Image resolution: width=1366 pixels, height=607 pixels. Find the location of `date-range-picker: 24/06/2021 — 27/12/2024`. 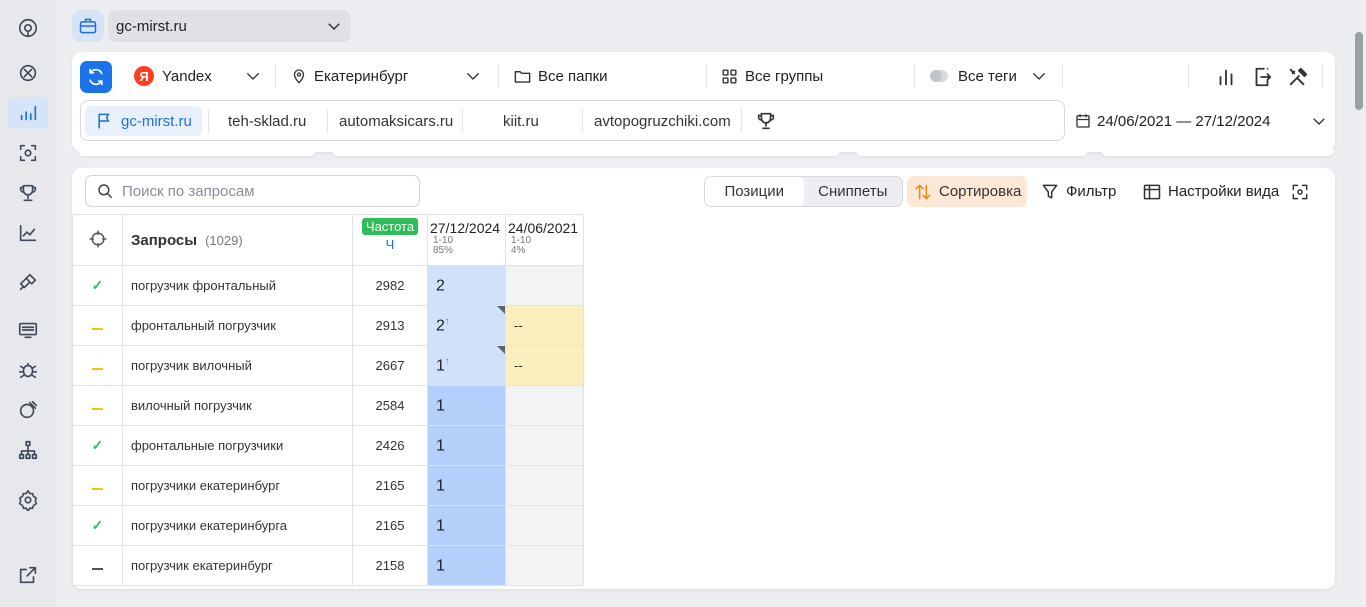

date-range-picker: 24/06/2021 — 27/12/2024 is located at coordinates (1201, 121).